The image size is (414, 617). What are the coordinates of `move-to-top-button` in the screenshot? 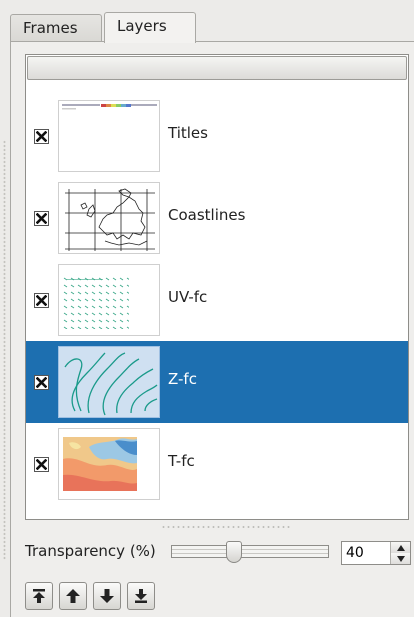 It's located at (39, 596).